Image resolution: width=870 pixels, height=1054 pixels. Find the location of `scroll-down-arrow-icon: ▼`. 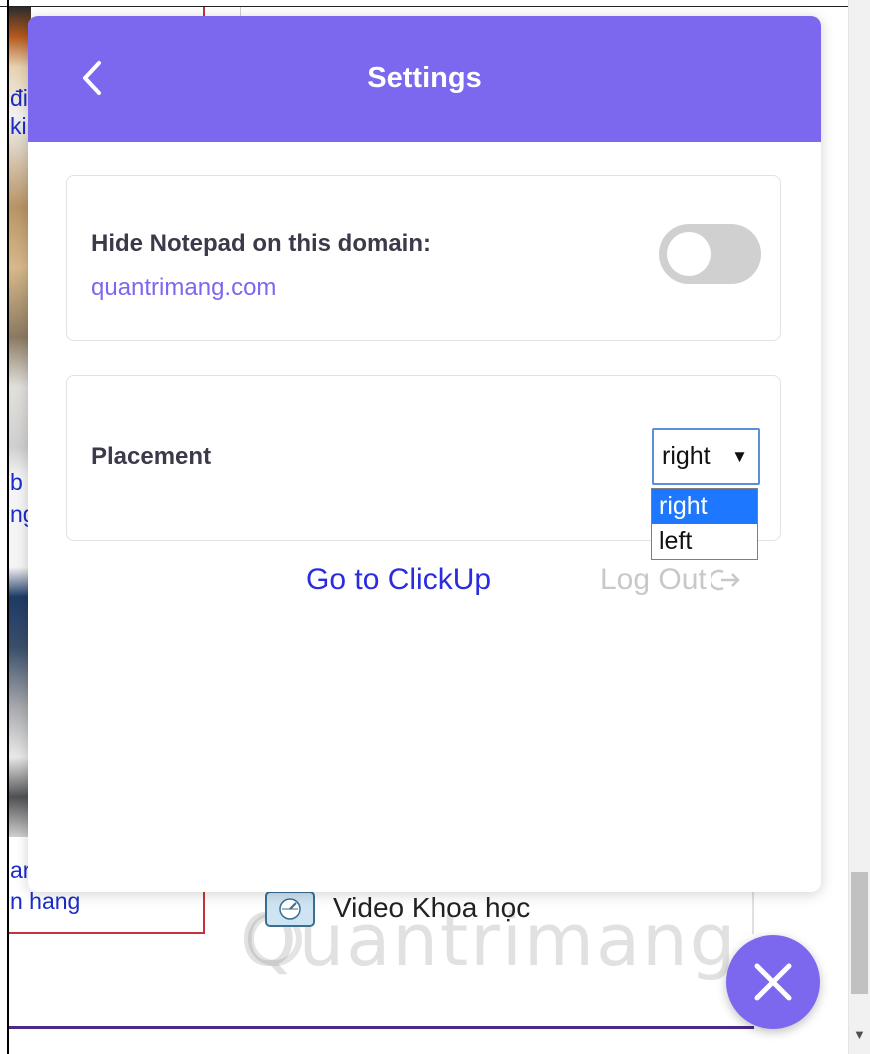

scroll-down-arrow-icon: ▼ is located at coordinates (859, 1035).